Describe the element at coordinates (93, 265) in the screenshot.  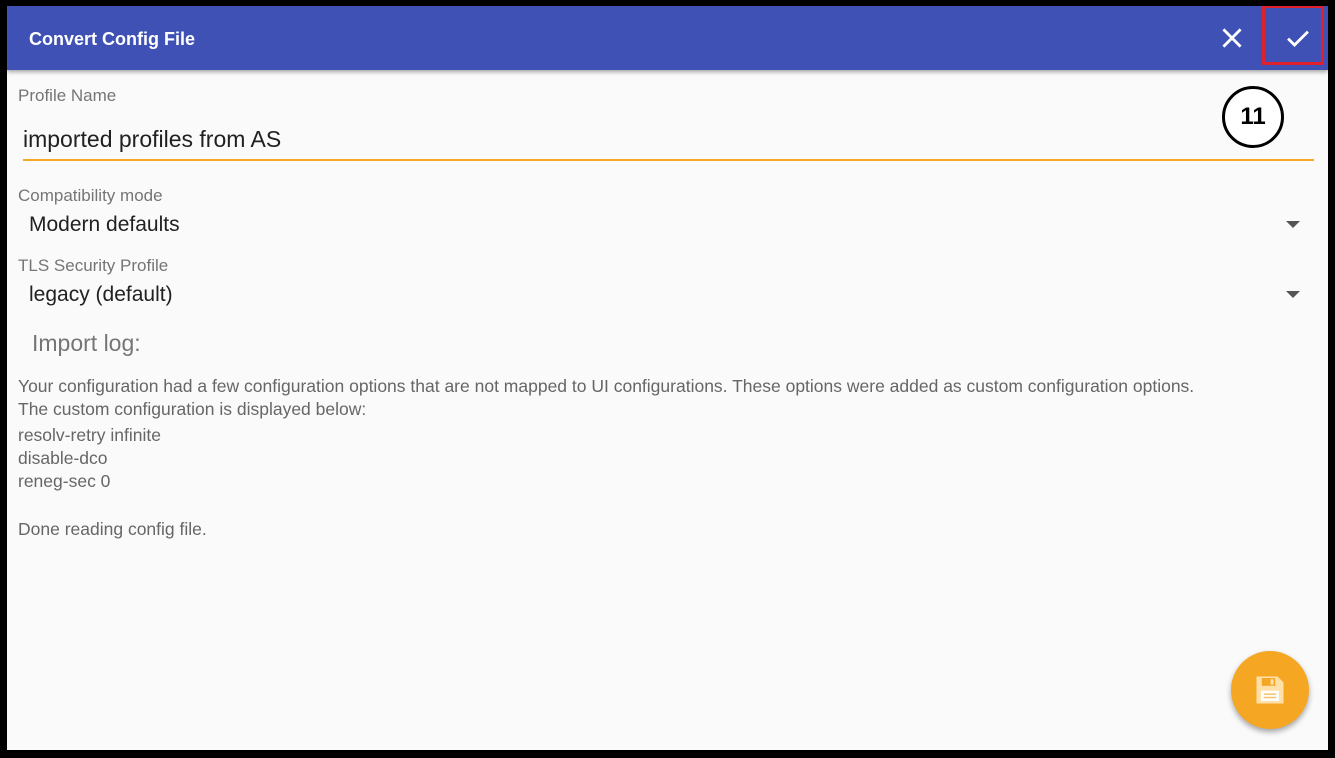
I see `tls-security-profile-label: TLS Security Profile` at that location.